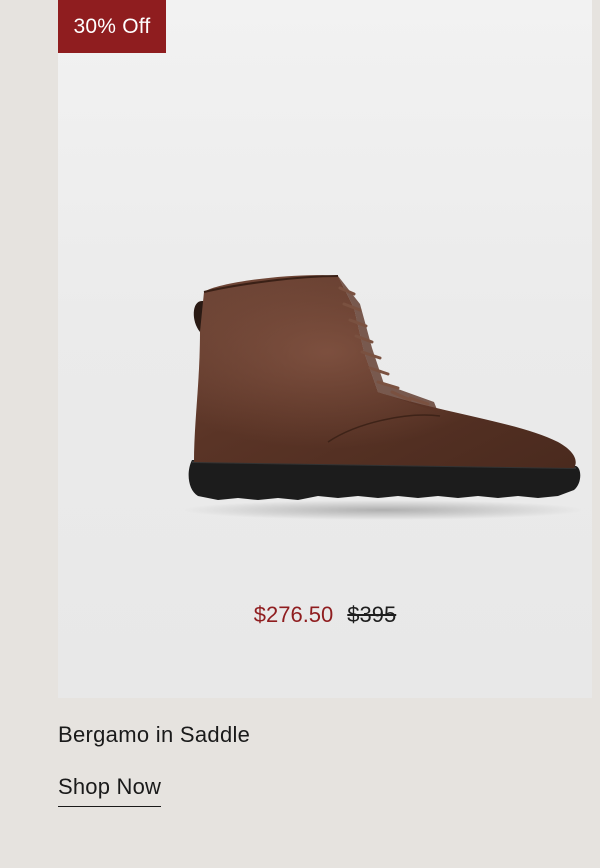 The width and height of the screenshot is (600, 868). Describe the element at coordinates (372, 614) in the screenshot. I see `original-price: $395` at that location.